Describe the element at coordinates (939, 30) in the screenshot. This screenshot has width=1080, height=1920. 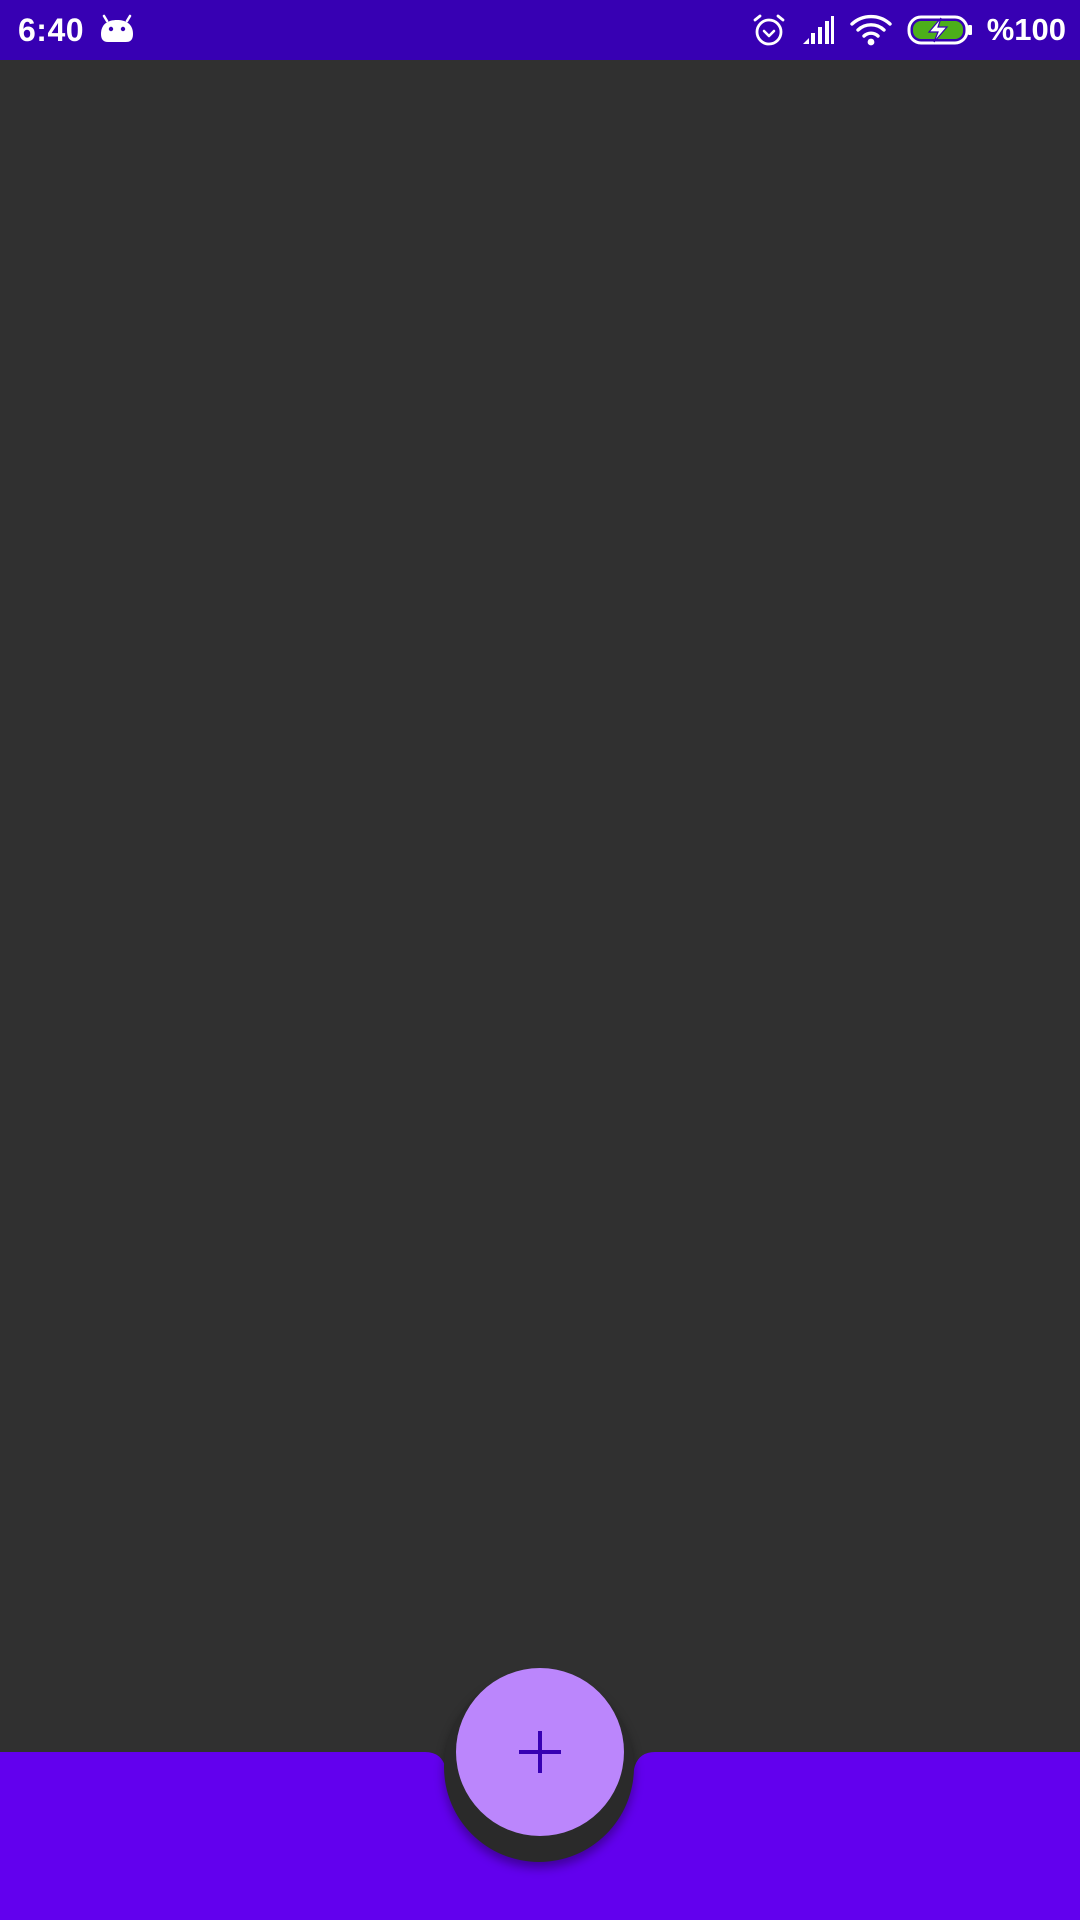
I see `battery-charging-icon` at that location.